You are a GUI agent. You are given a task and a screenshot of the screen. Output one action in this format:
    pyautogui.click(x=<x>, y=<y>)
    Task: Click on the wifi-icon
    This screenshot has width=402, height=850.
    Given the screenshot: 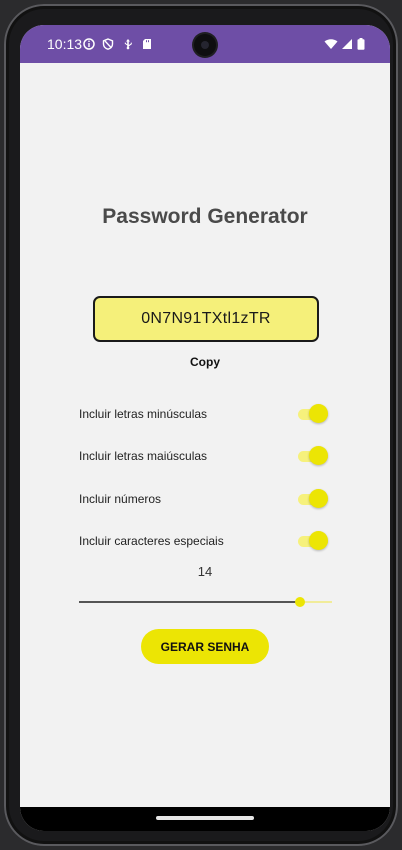 What is the action you would take?
    pyautogui.click(x=331, y=44)
    